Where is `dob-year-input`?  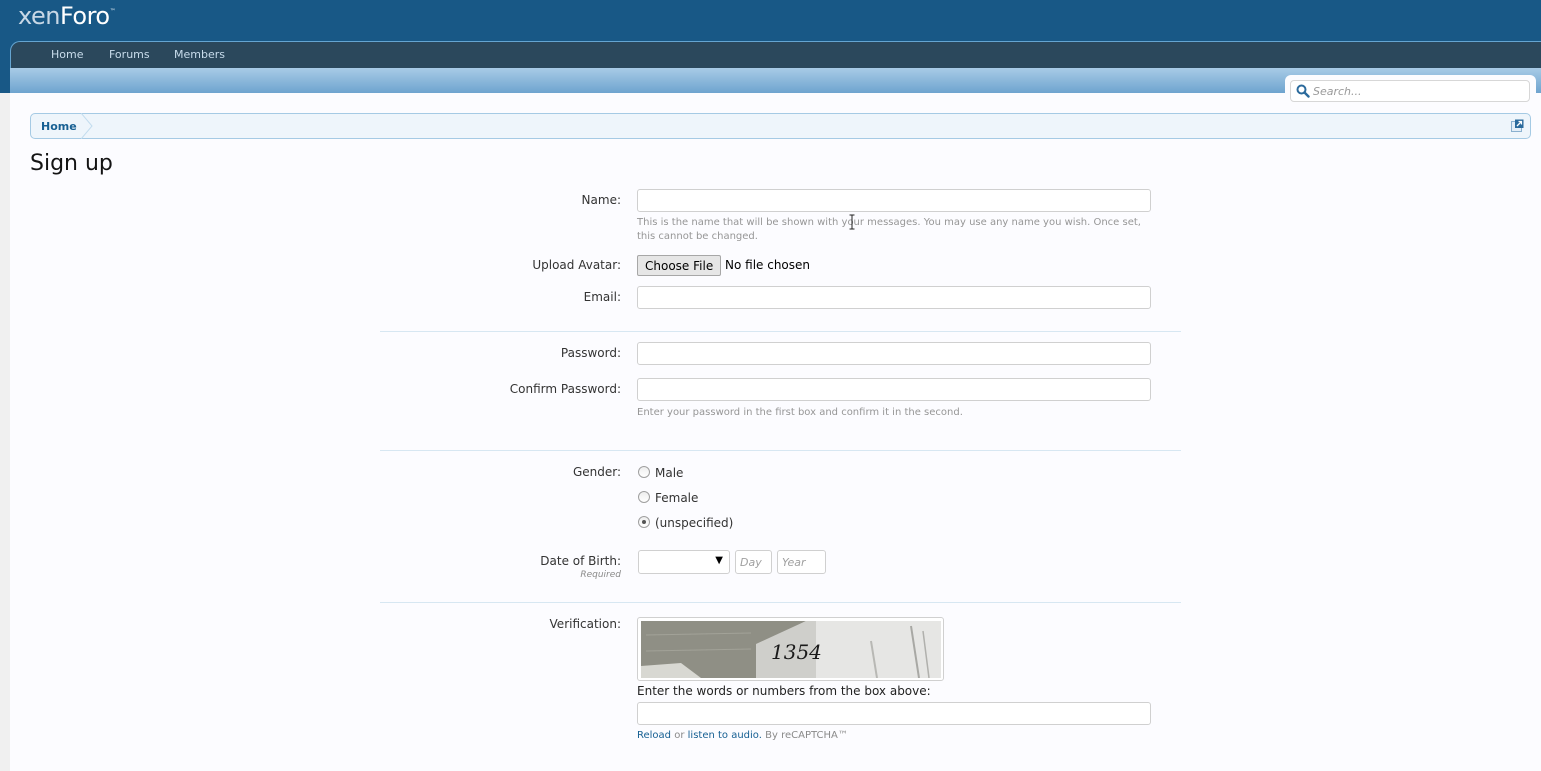 dob-year-input is located at coordinates (801, 562).